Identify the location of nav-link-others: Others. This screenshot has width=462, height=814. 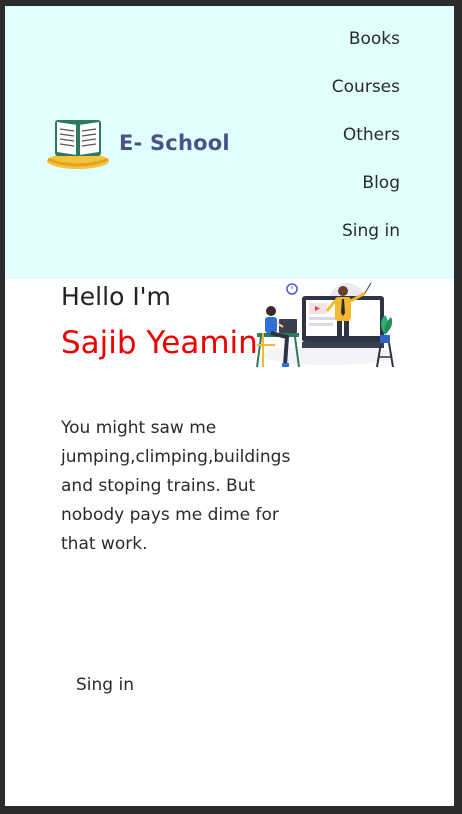
(371, 135).